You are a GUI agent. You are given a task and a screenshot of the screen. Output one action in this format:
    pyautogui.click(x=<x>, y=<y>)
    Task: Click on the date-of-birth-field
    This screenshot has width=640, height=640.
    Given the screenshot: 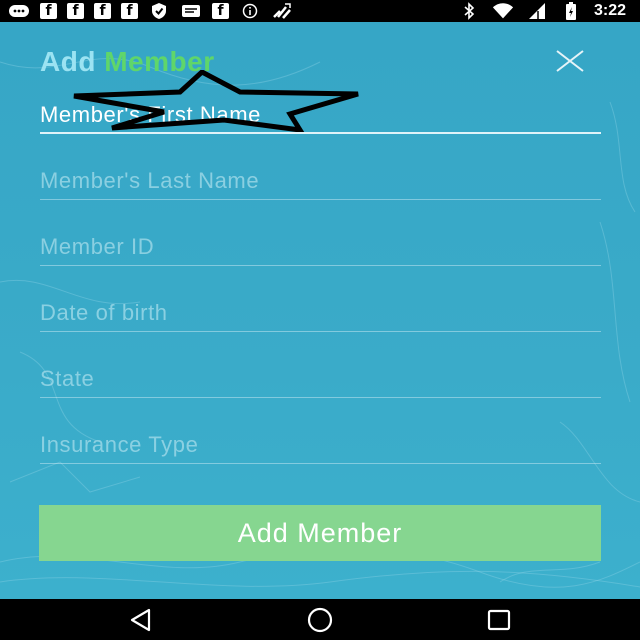 What is the action you would take?
    pyautogui.click(x=320, y=314)
    